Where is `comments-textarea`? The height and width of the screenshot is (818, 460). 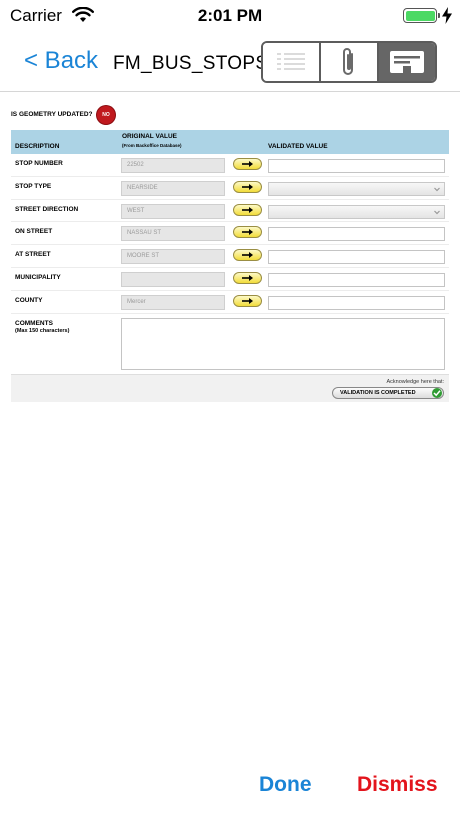
comments-textarea is located at coordinates (283, 343).